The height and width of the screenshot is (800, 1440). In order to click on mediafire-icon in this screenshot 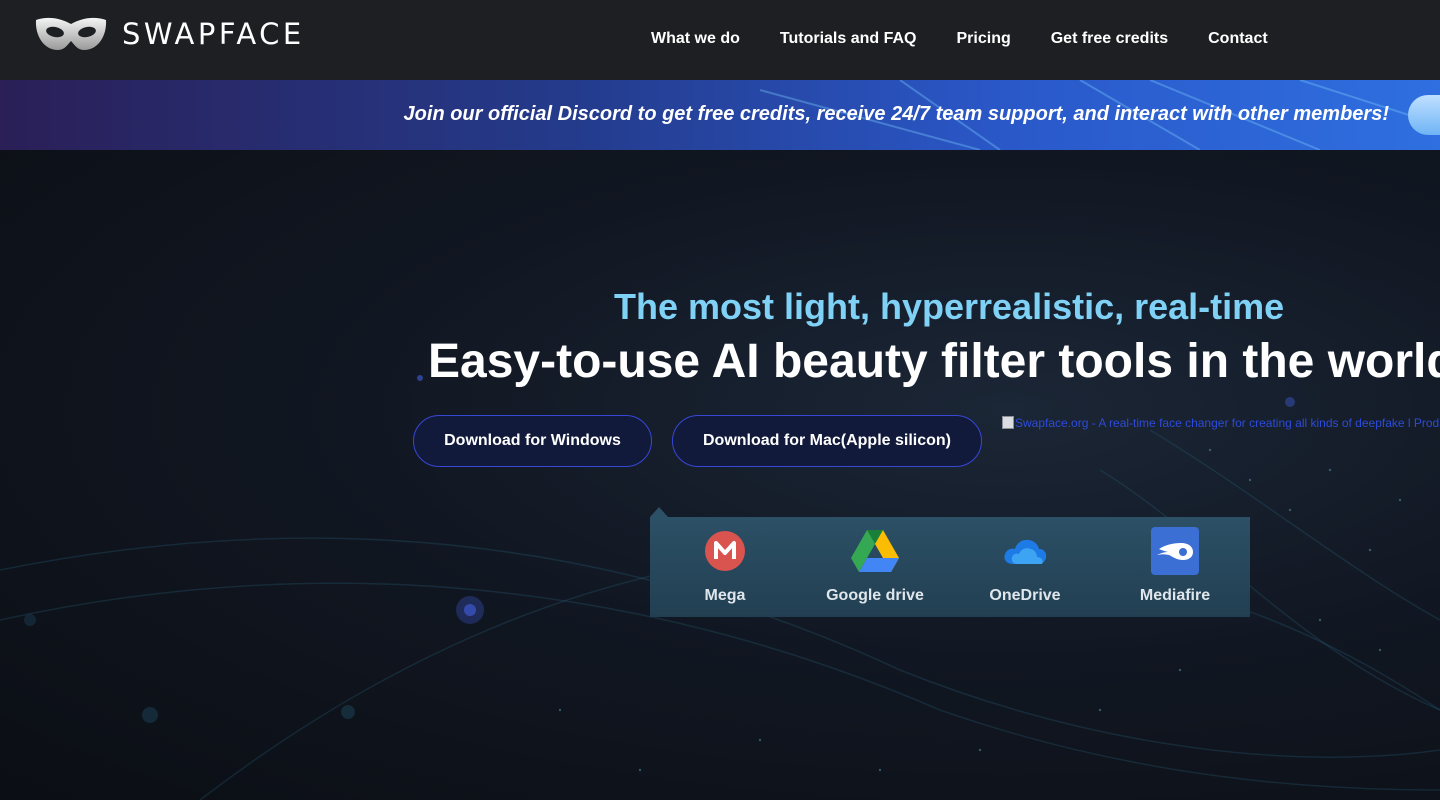, I will do `click(1175, 551)`.